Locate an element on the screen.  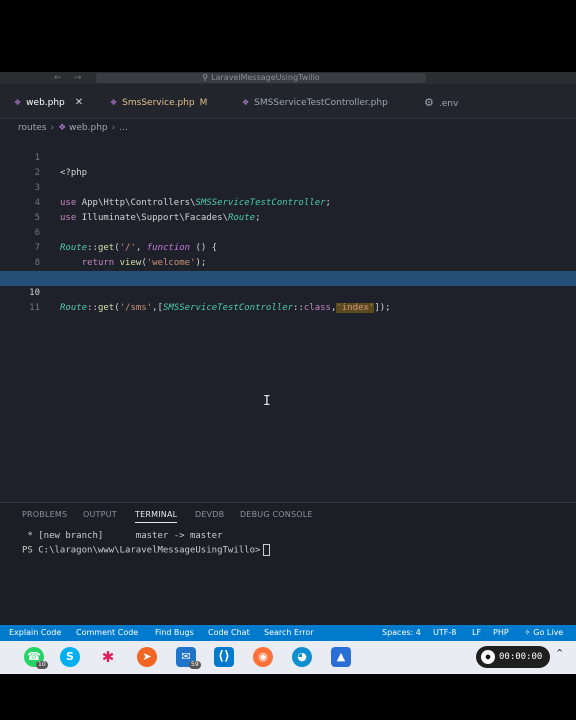
postman-icon: ➤ is located at coordinates (147, 657).